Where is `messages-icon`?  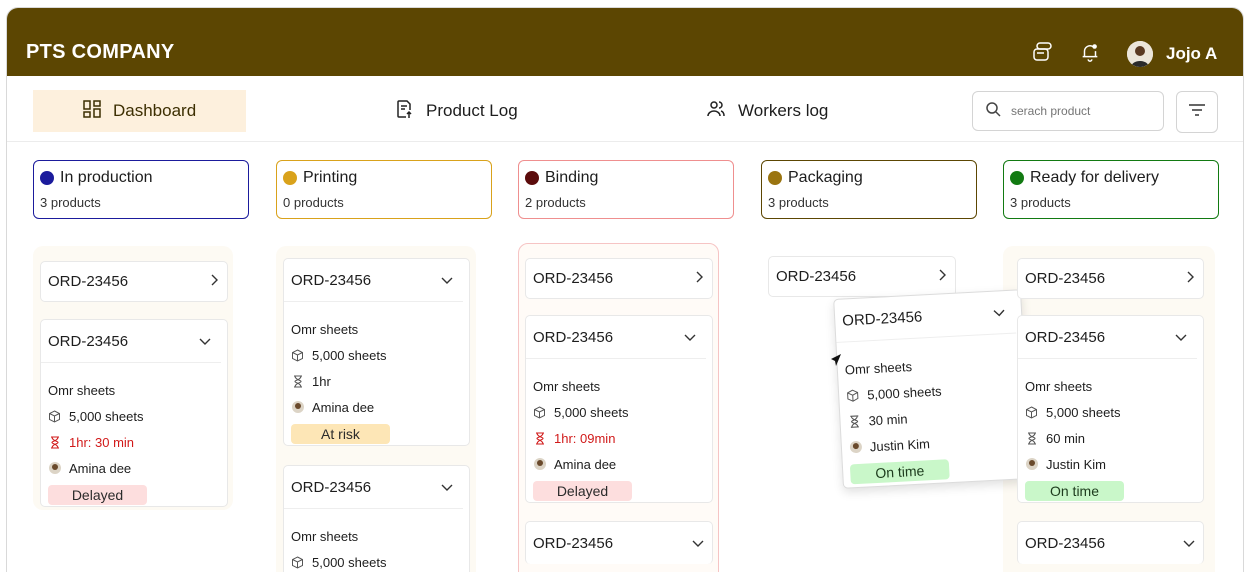 messages-icon is located at coordinates (1043, 52).